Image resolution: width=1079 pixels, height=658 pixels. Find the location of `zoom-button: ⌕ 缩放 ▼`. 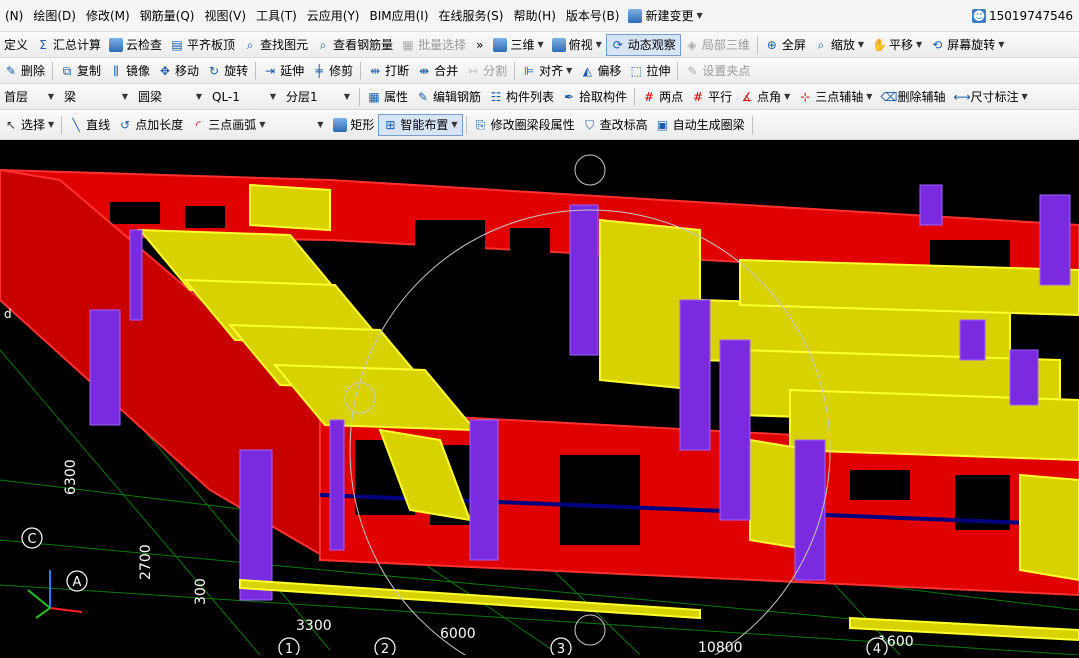

zoom-button: ⌕ 缩放 ▼ is located at coordinates (839, 45).